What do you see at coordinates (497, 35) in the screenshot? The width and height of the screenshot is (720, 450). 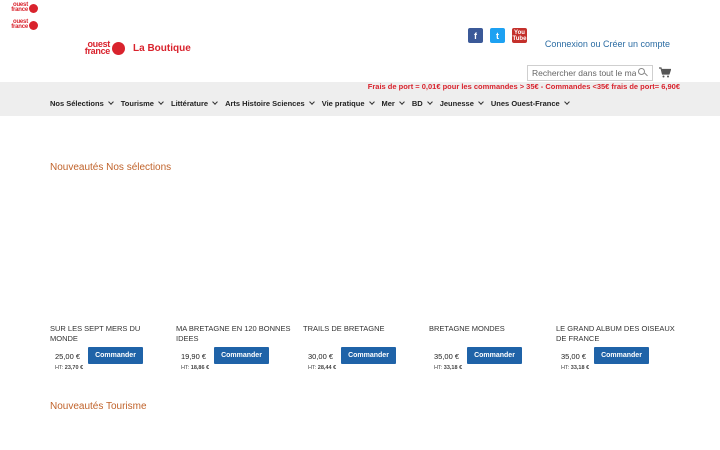 I see `twitter-icon: t` at bounding box center [497, 35].